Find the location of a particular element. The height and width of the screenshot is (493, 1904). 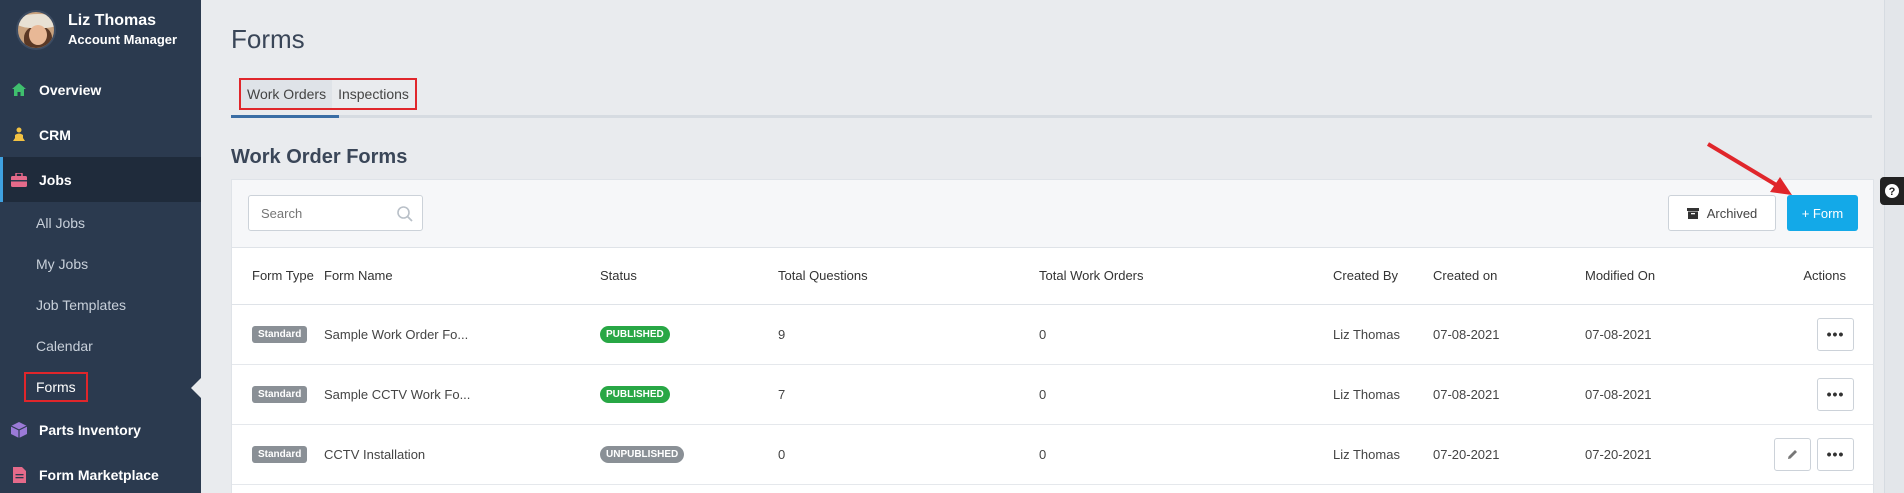

col-status: Status is located at coordinates (689, 276).